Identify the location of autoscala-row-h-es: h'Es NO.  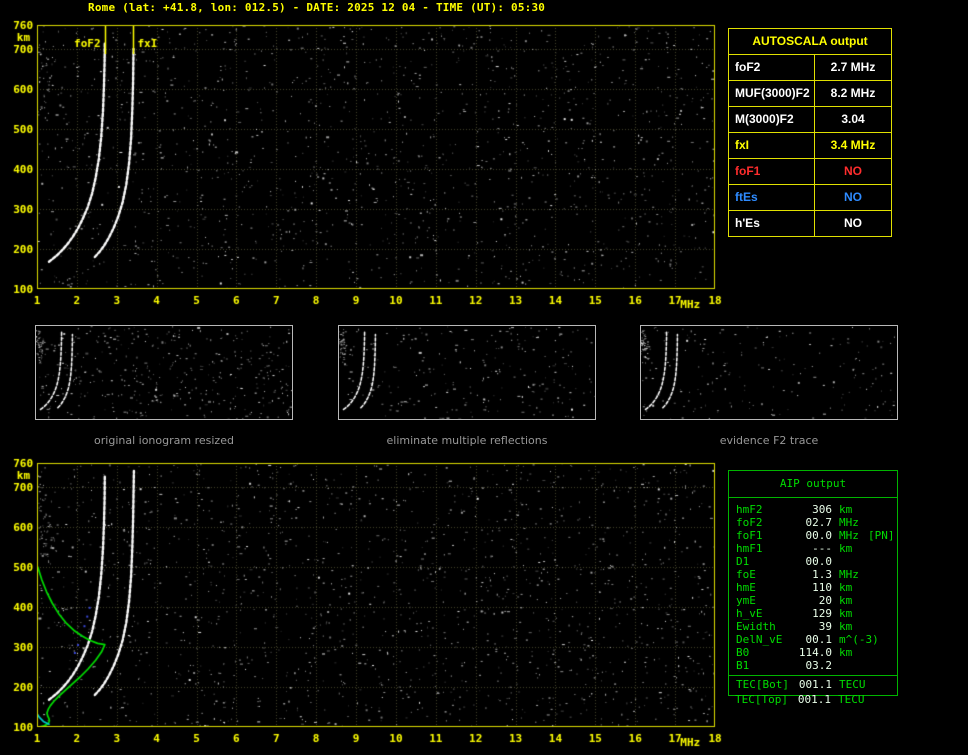
(810, 223).